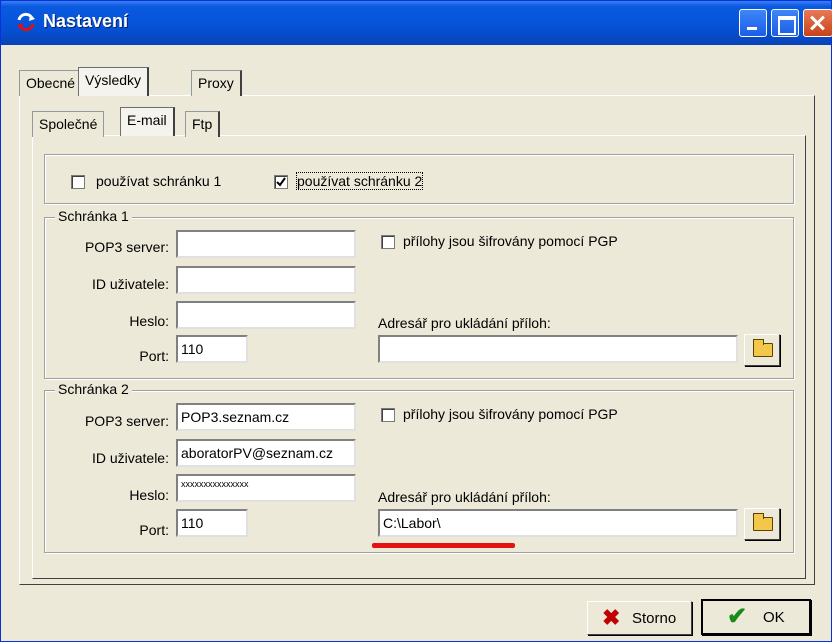  What do you see at coordinates (388, 415) in the screenshot?
I see `mailbox2-pgp-checkbox` at bounding box center [388, 415].